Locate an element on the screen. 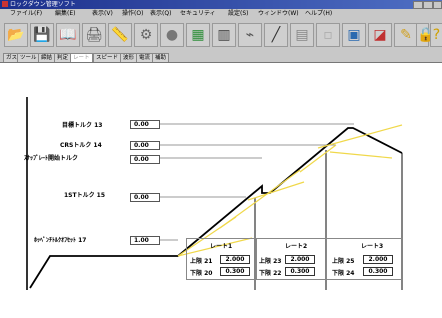 This screenshot has width=442, height=318. app-icon is located at coordinates (5, 4).